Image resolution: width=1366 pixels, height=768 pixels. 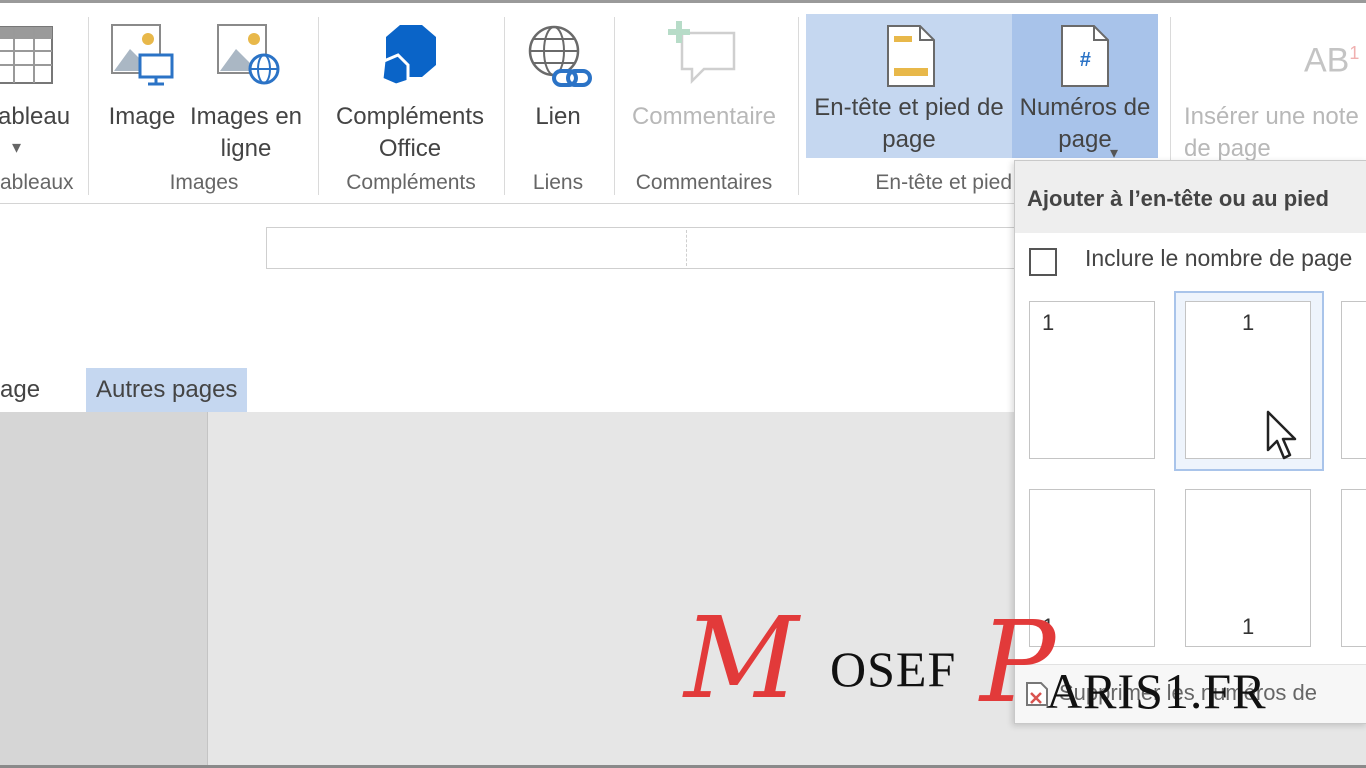 What do you see at coordinates (560, 56) in the screenshot?
I see `link-icon` at bounding box center [560, 56].